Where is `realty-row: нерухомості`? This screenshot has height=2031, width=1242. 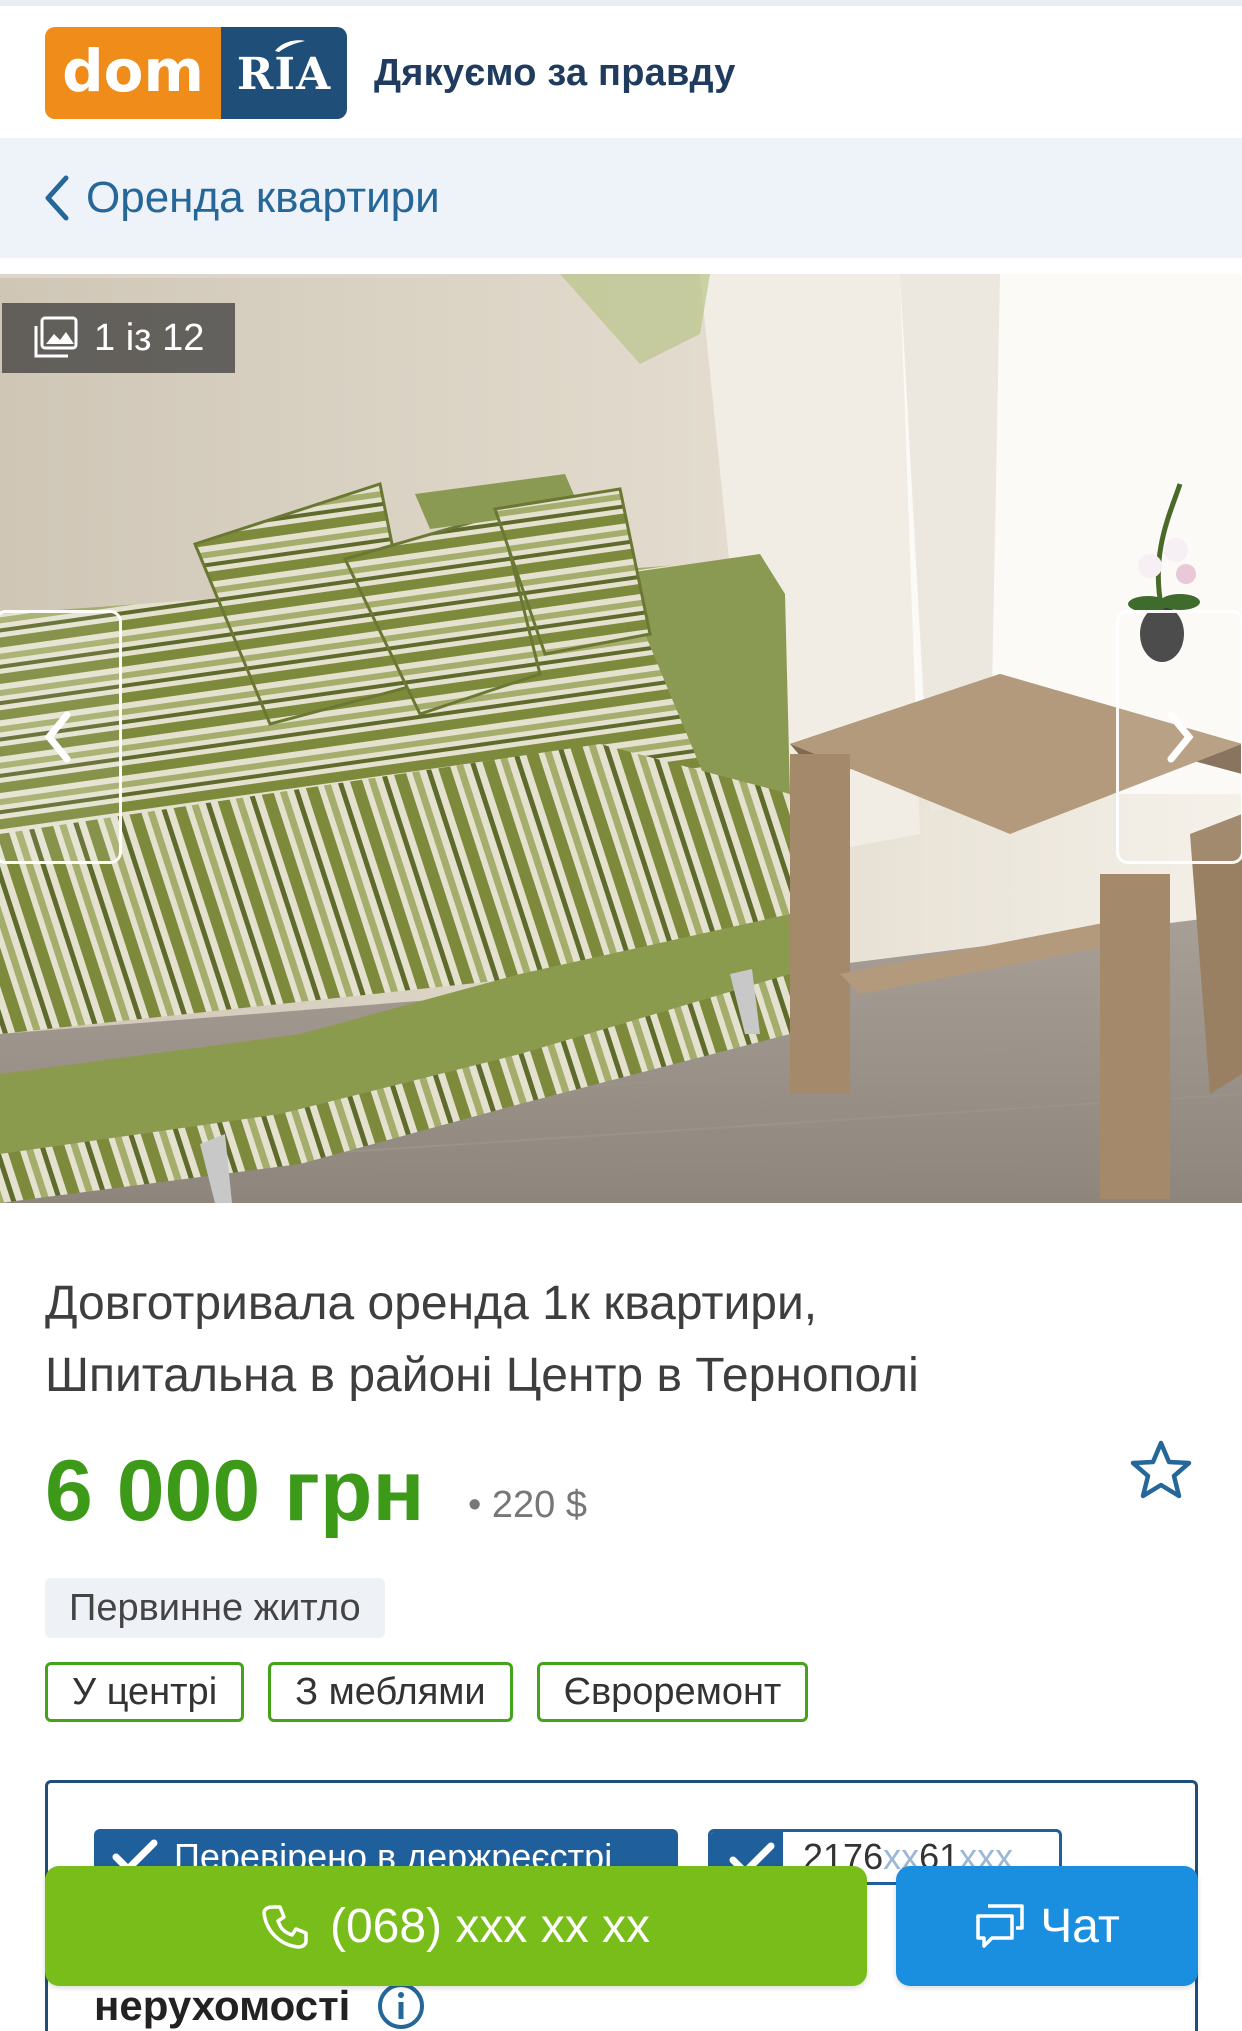
realty-row: нерухомості is located at coordinates (260, 2006).